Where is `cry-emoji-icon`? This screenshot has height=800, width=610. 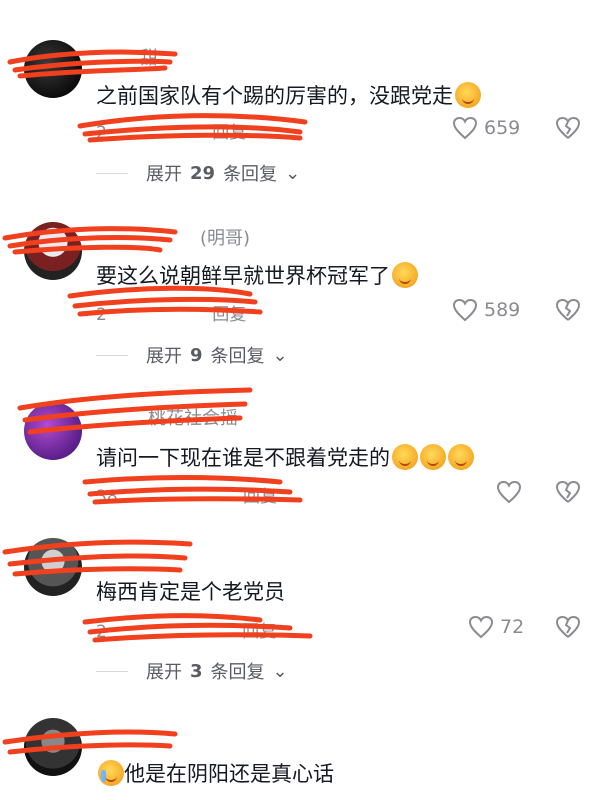 cry-emoji-icon is located at coordinates (111, 773).